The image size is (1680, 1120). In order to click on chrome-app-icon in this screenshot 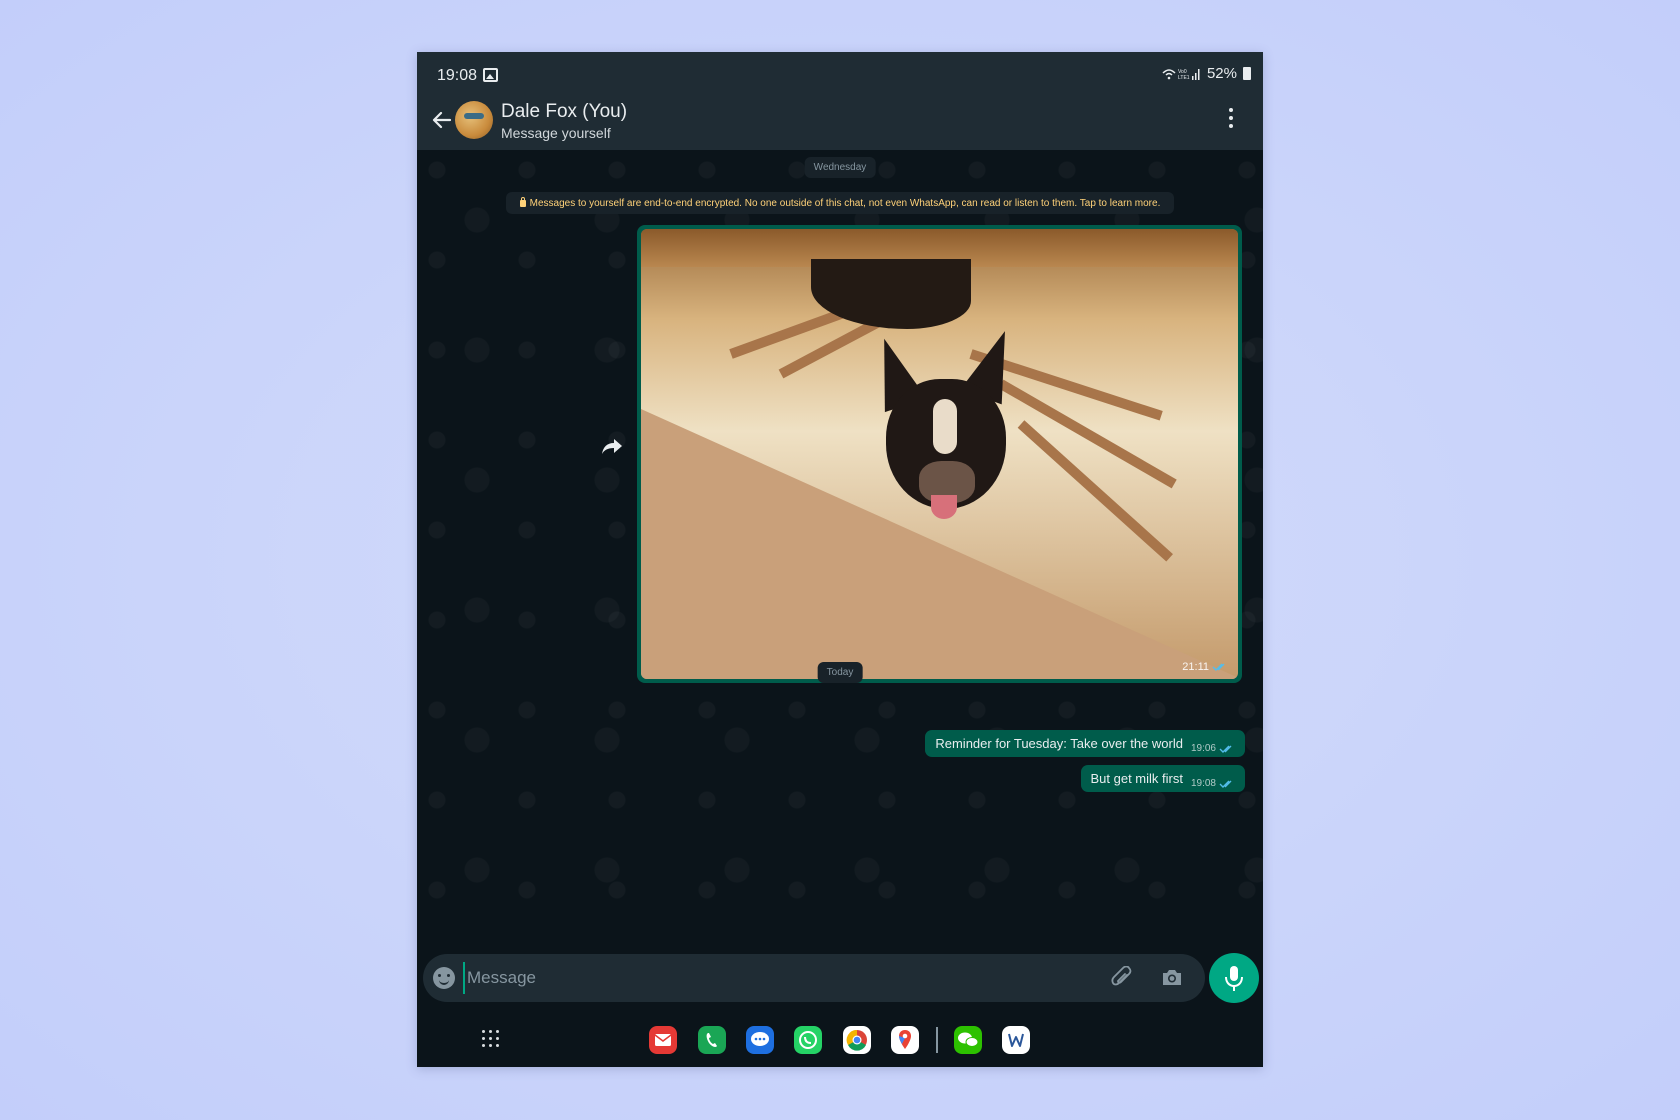, I will do `click(857, 1040)`.